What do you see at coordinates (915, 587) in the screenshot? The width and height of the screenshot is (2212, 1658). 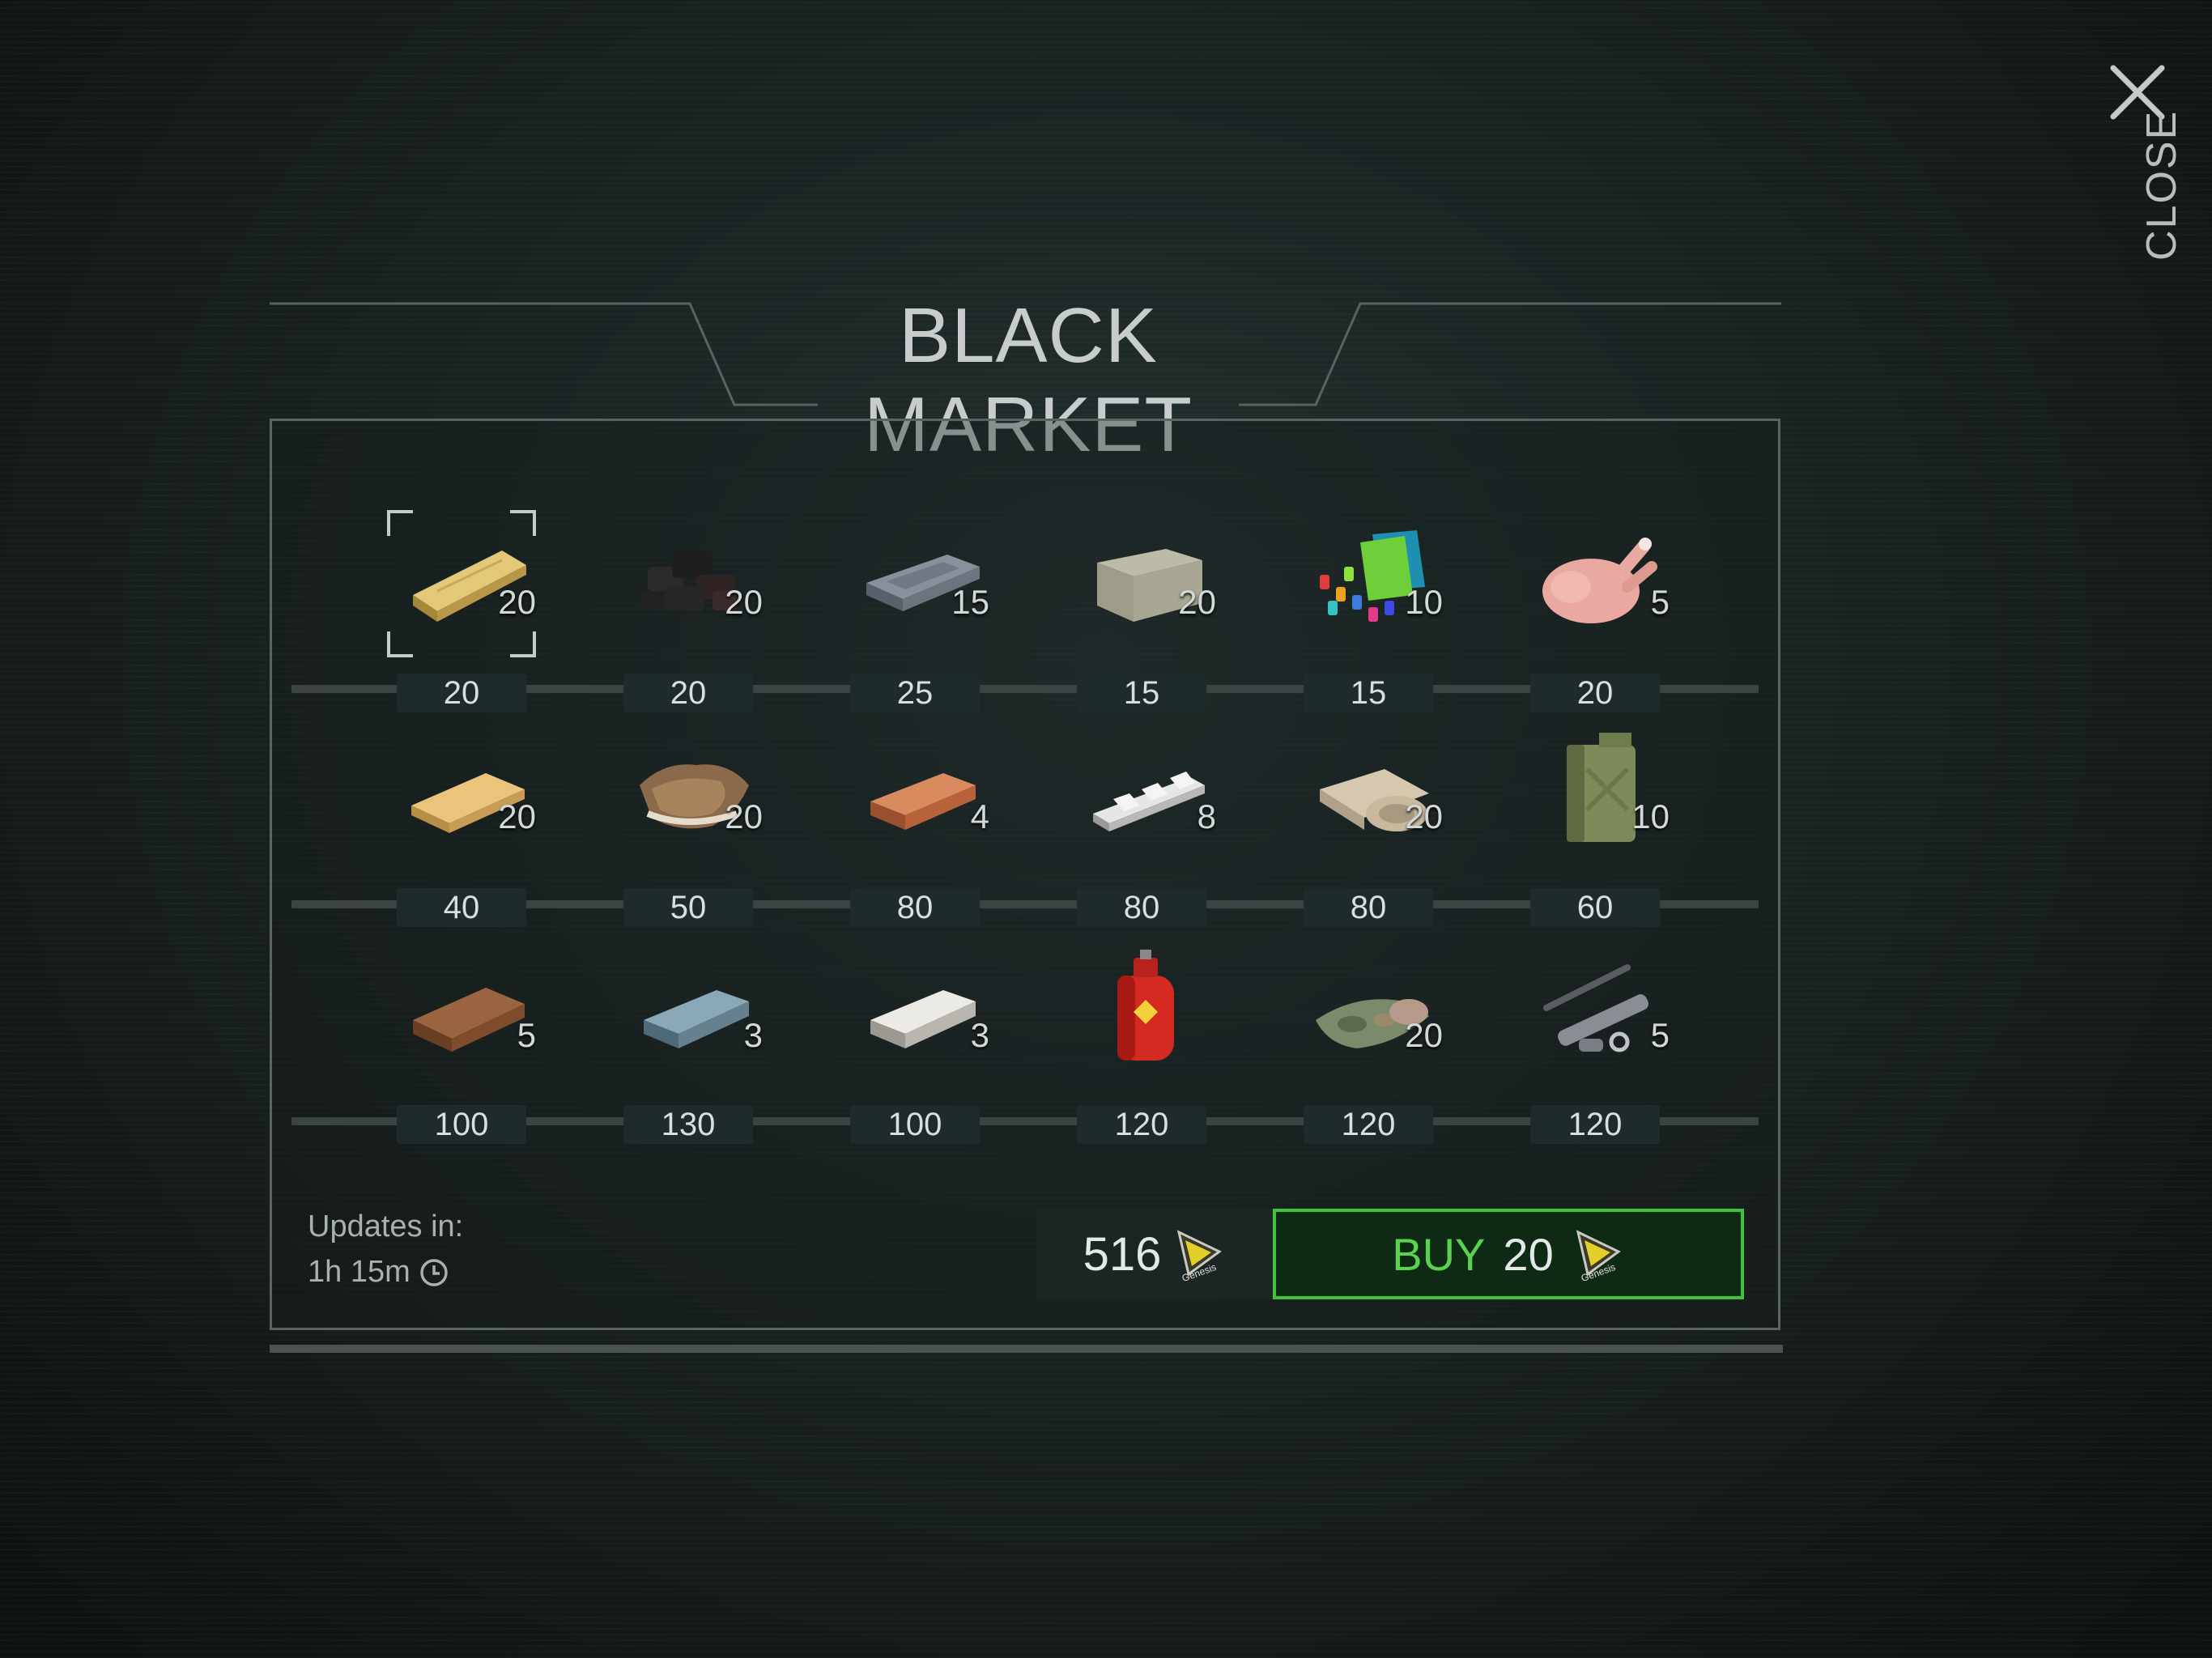 I see `market-item: 15` at bounding box center [915, 587].